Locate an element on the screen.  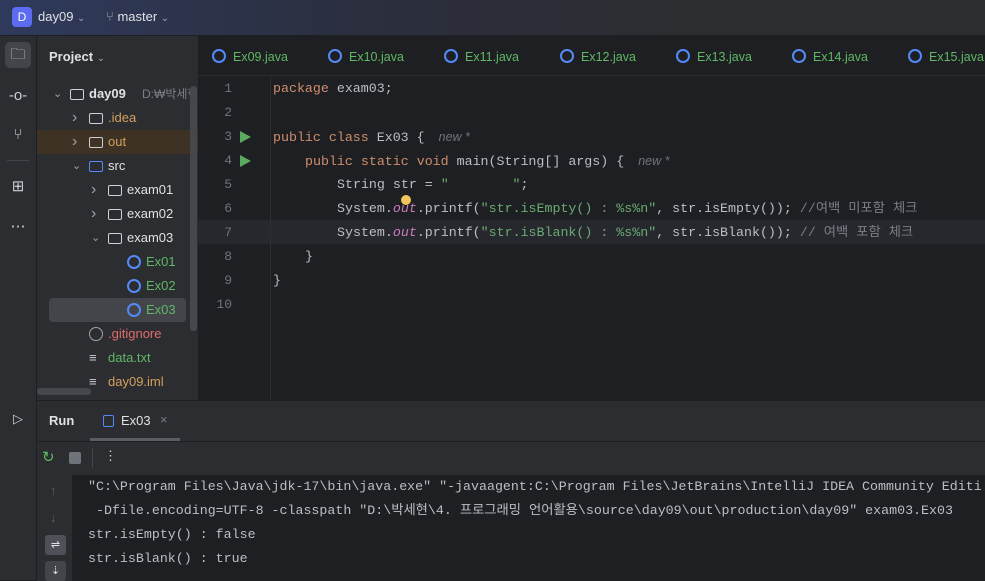
run-panel-title: Run is located at coordinates (62, 420).